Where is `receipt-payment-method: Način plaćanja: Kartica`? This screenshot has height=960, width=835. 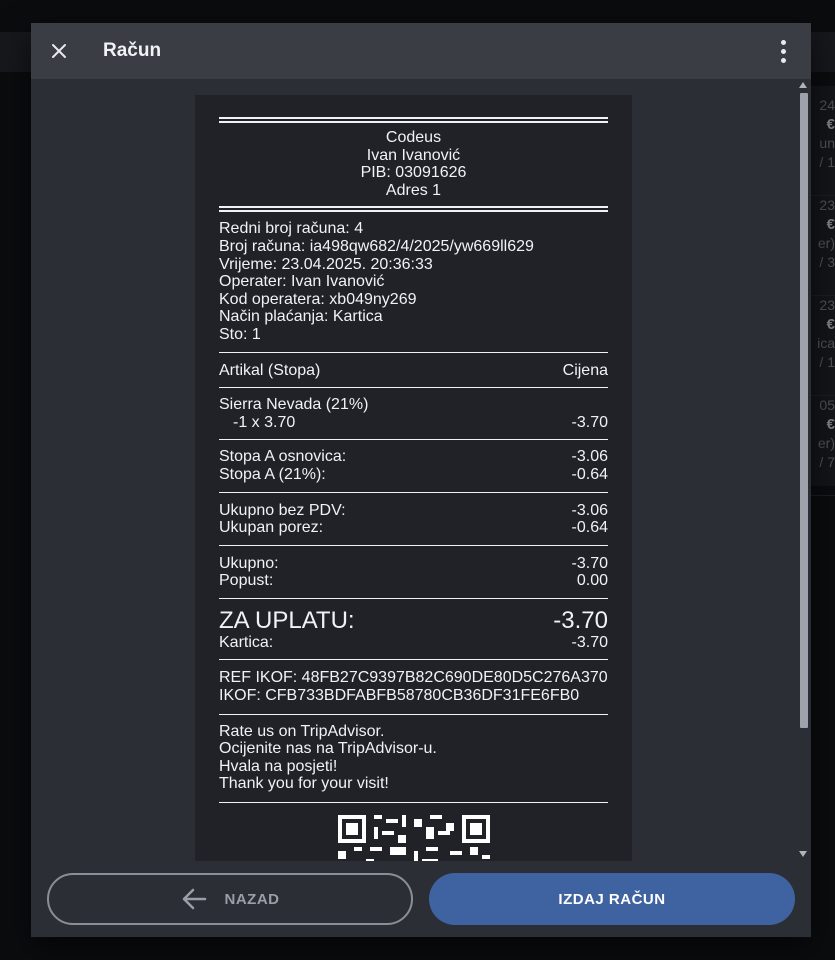 receipt-payment-method: Način plaćanja: Kartica is located at coordinates (301, 317).